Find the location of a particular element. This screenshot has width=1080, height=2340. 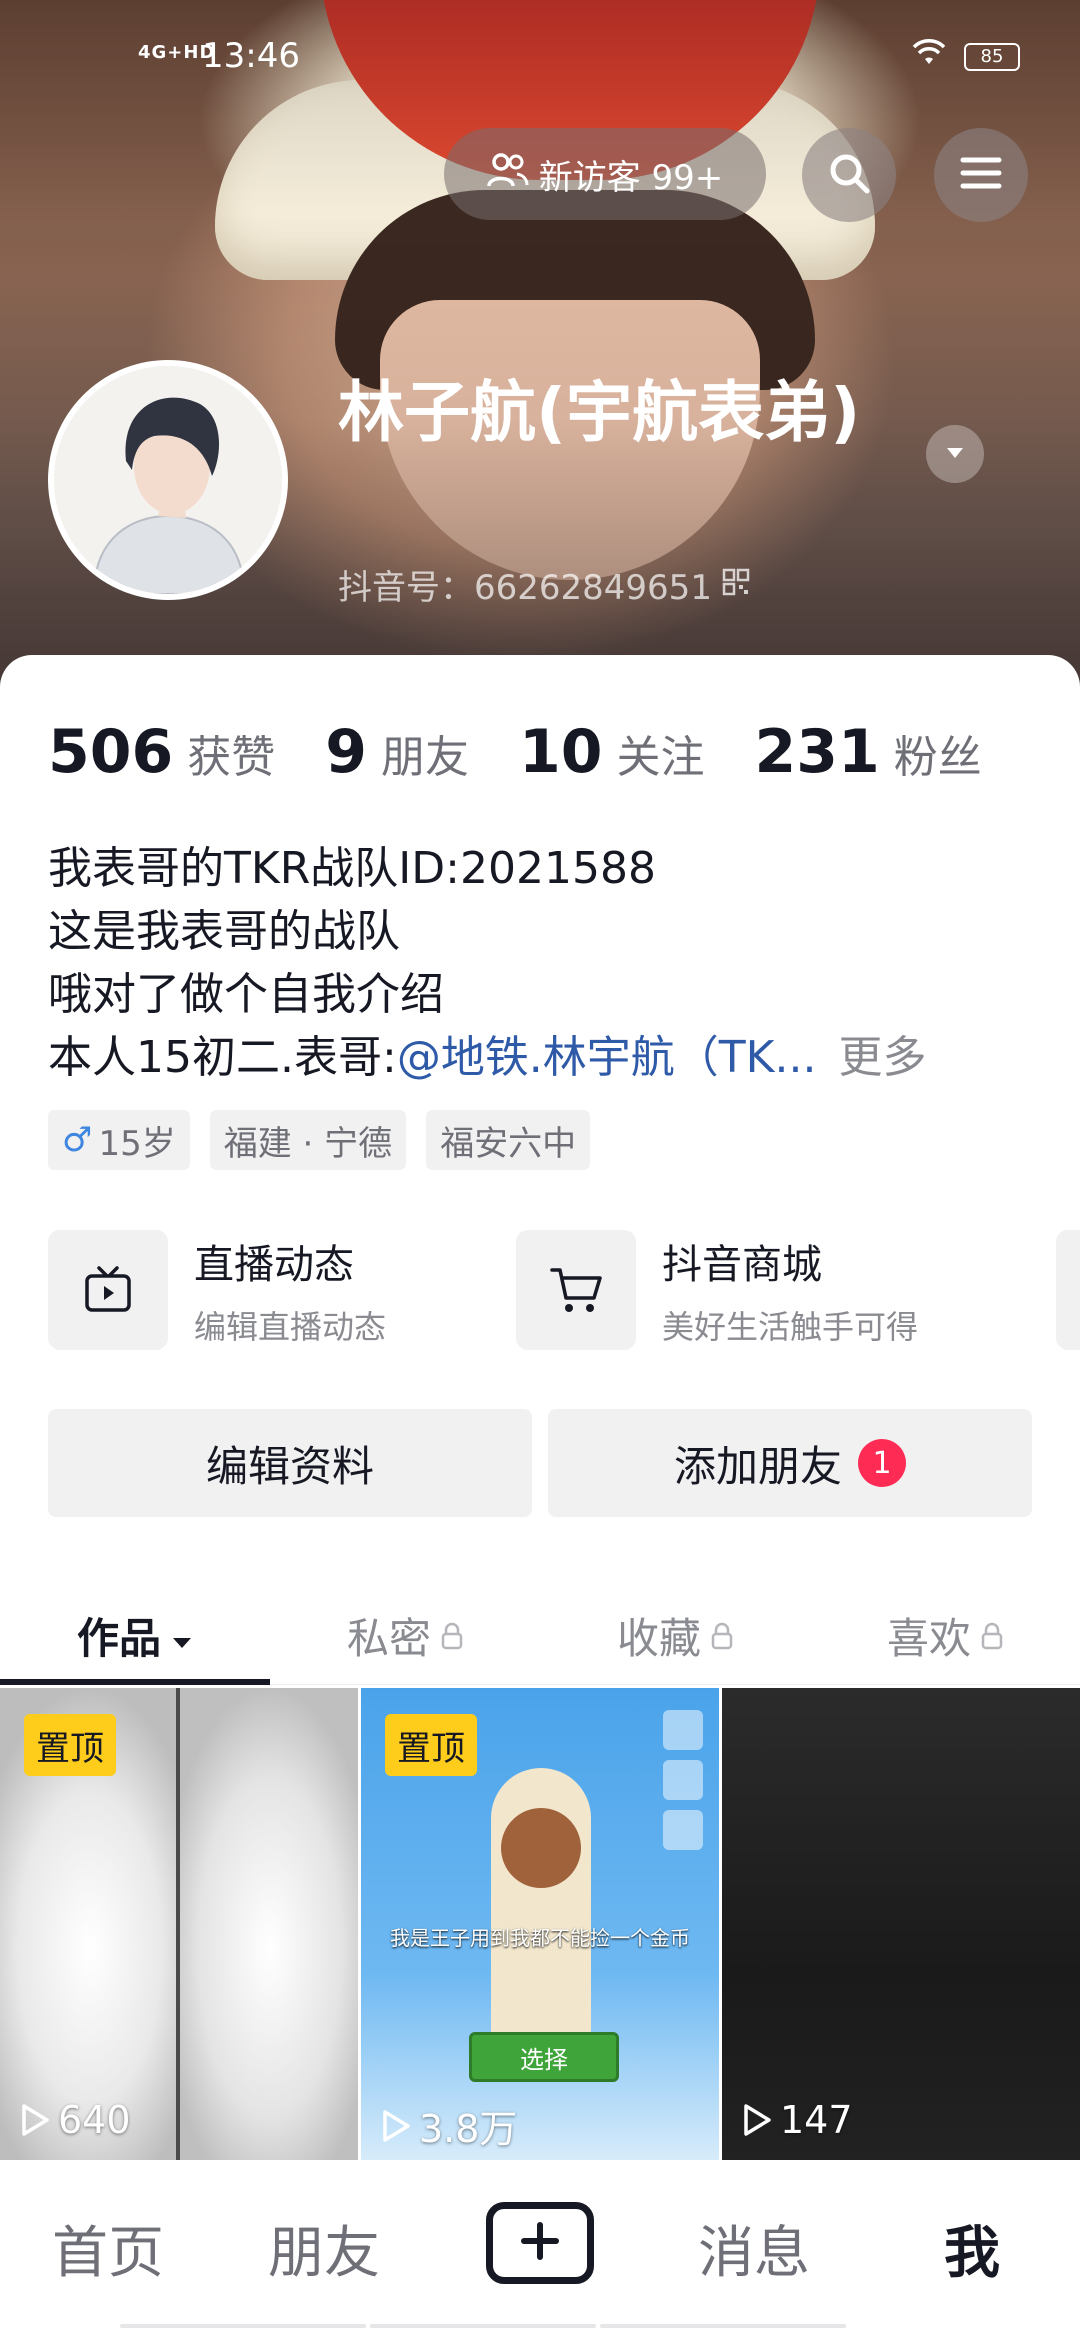

game-character-face is located at coordinates (541, 1848).